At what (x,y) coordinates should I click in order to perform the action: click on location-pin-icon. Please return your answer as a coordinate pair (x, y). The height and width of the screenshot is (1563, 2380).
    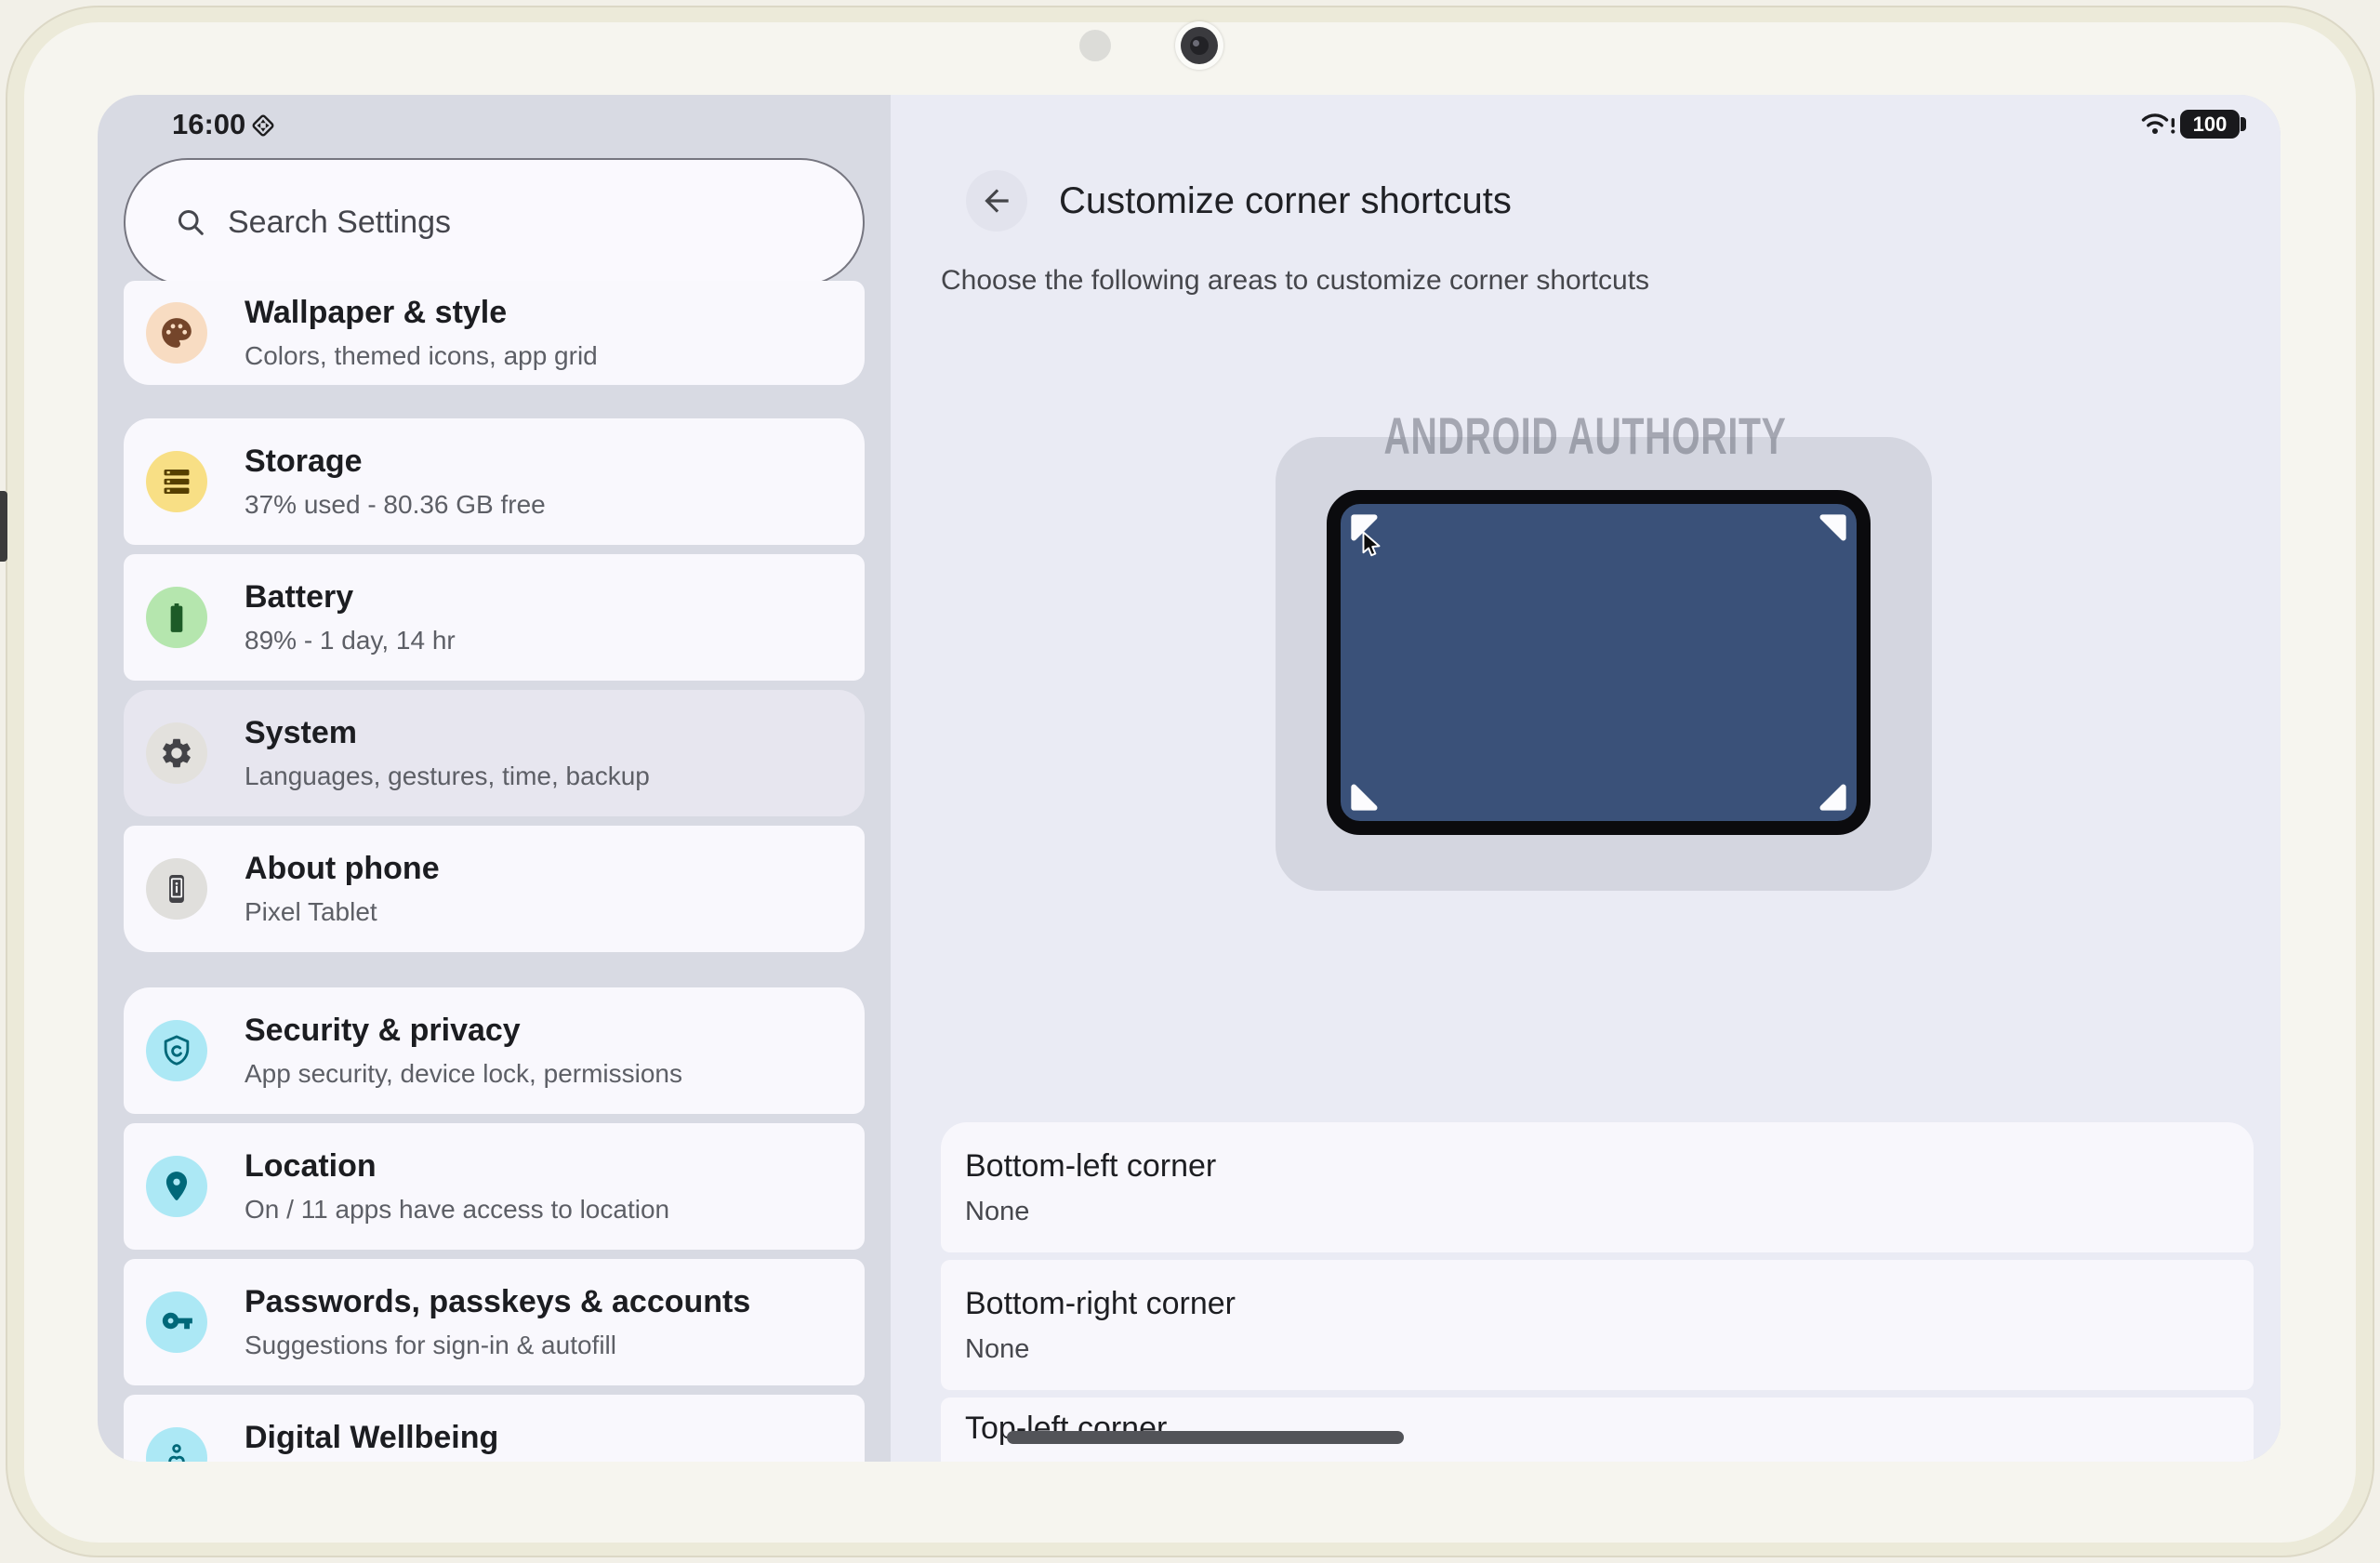
    Looking at the image, I should click on (176, 1187).